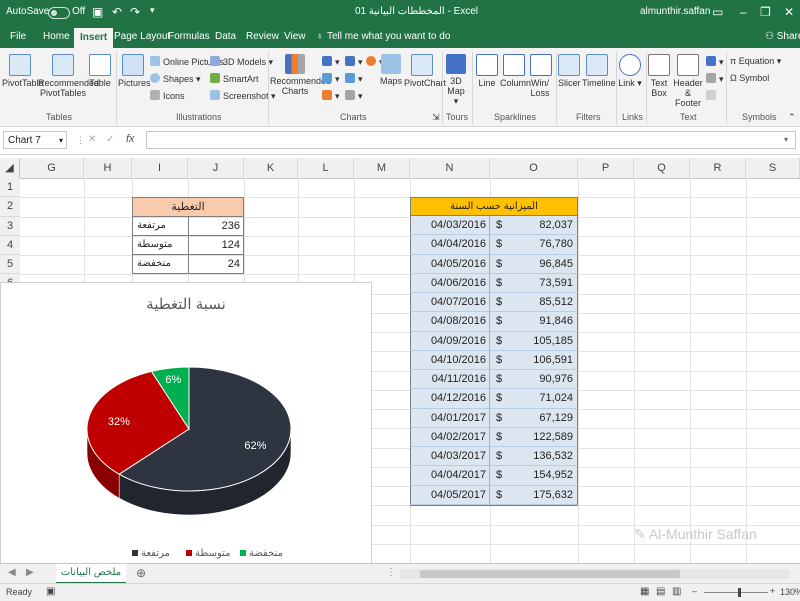 Image resolution: width=800 pixels, height=601 pixels. What do you see at coordinates (450, 303) in the screenshot?
I see `budget-date-cell: 04/07/2016` at bounding box center [450, 303].